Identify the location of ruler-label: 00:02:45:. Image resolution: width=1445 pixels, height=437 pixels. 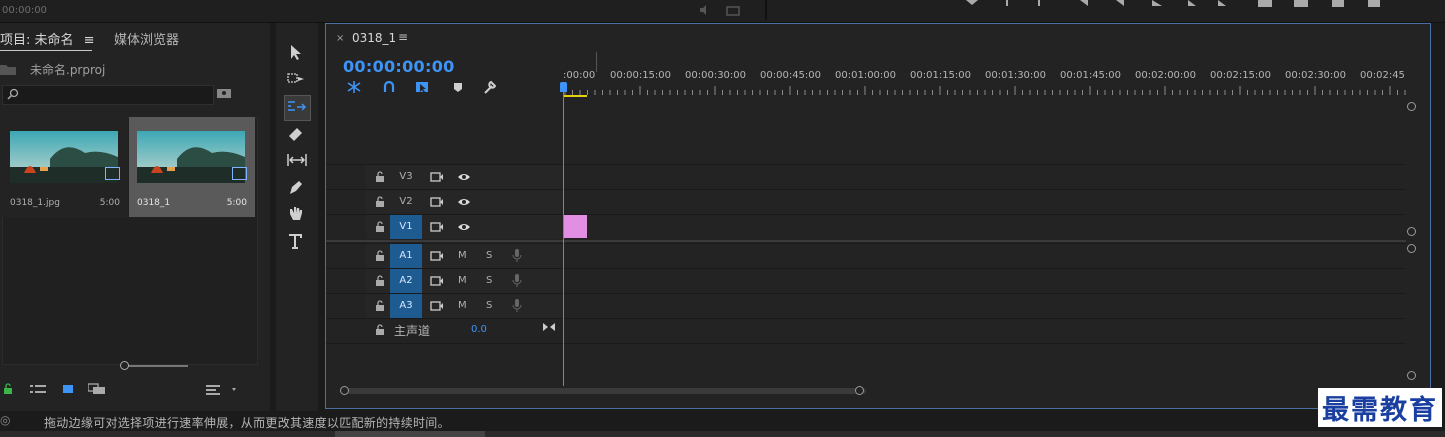
(1383, 75).